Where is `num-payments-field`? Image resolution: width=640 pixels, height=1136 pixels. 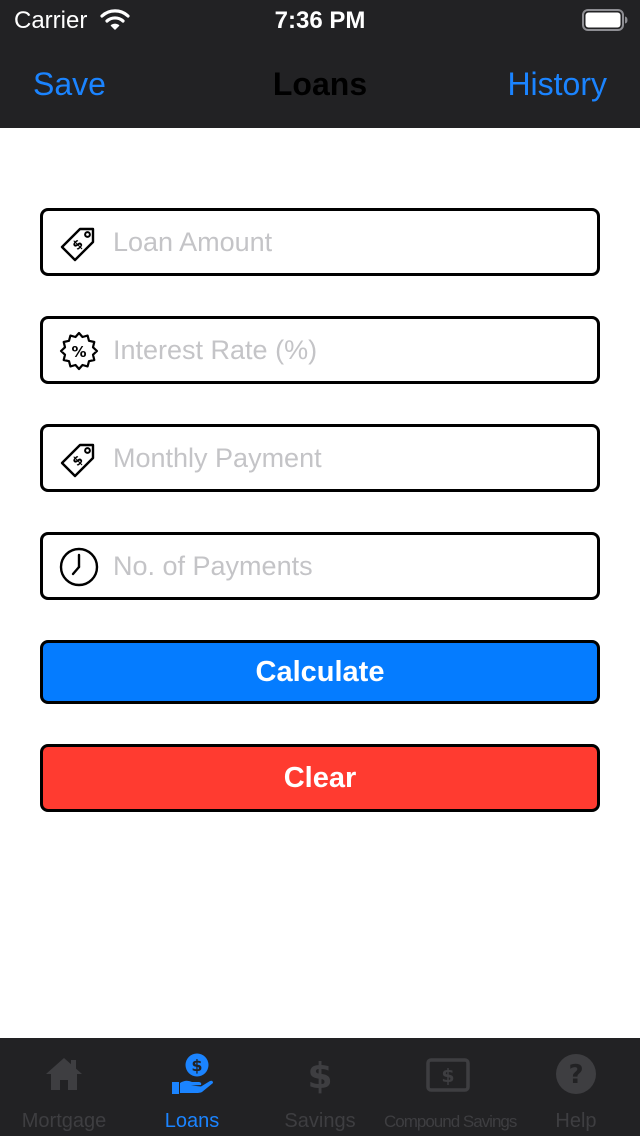
num-payments-field is located at coordinates (320, 566).